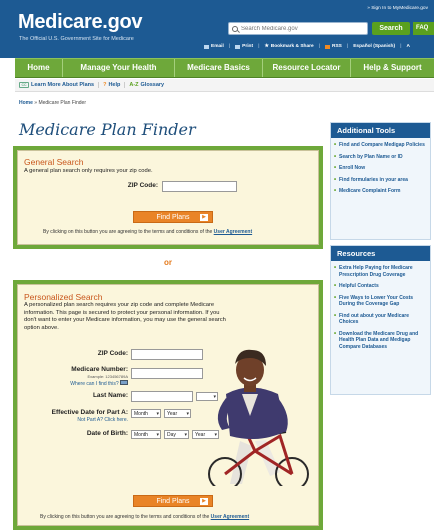  What do you see at coordinates (380, 130) in the screenshot?
I see `additional-tools-title: Additional Tools` at bounding box center [380, 130].